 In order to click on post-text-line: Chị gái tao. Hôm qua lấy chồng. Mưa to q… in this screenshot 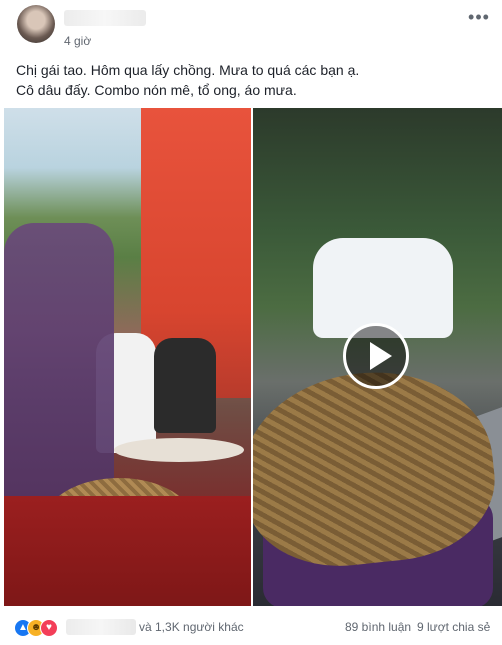, I will do `click(188, 70)`.